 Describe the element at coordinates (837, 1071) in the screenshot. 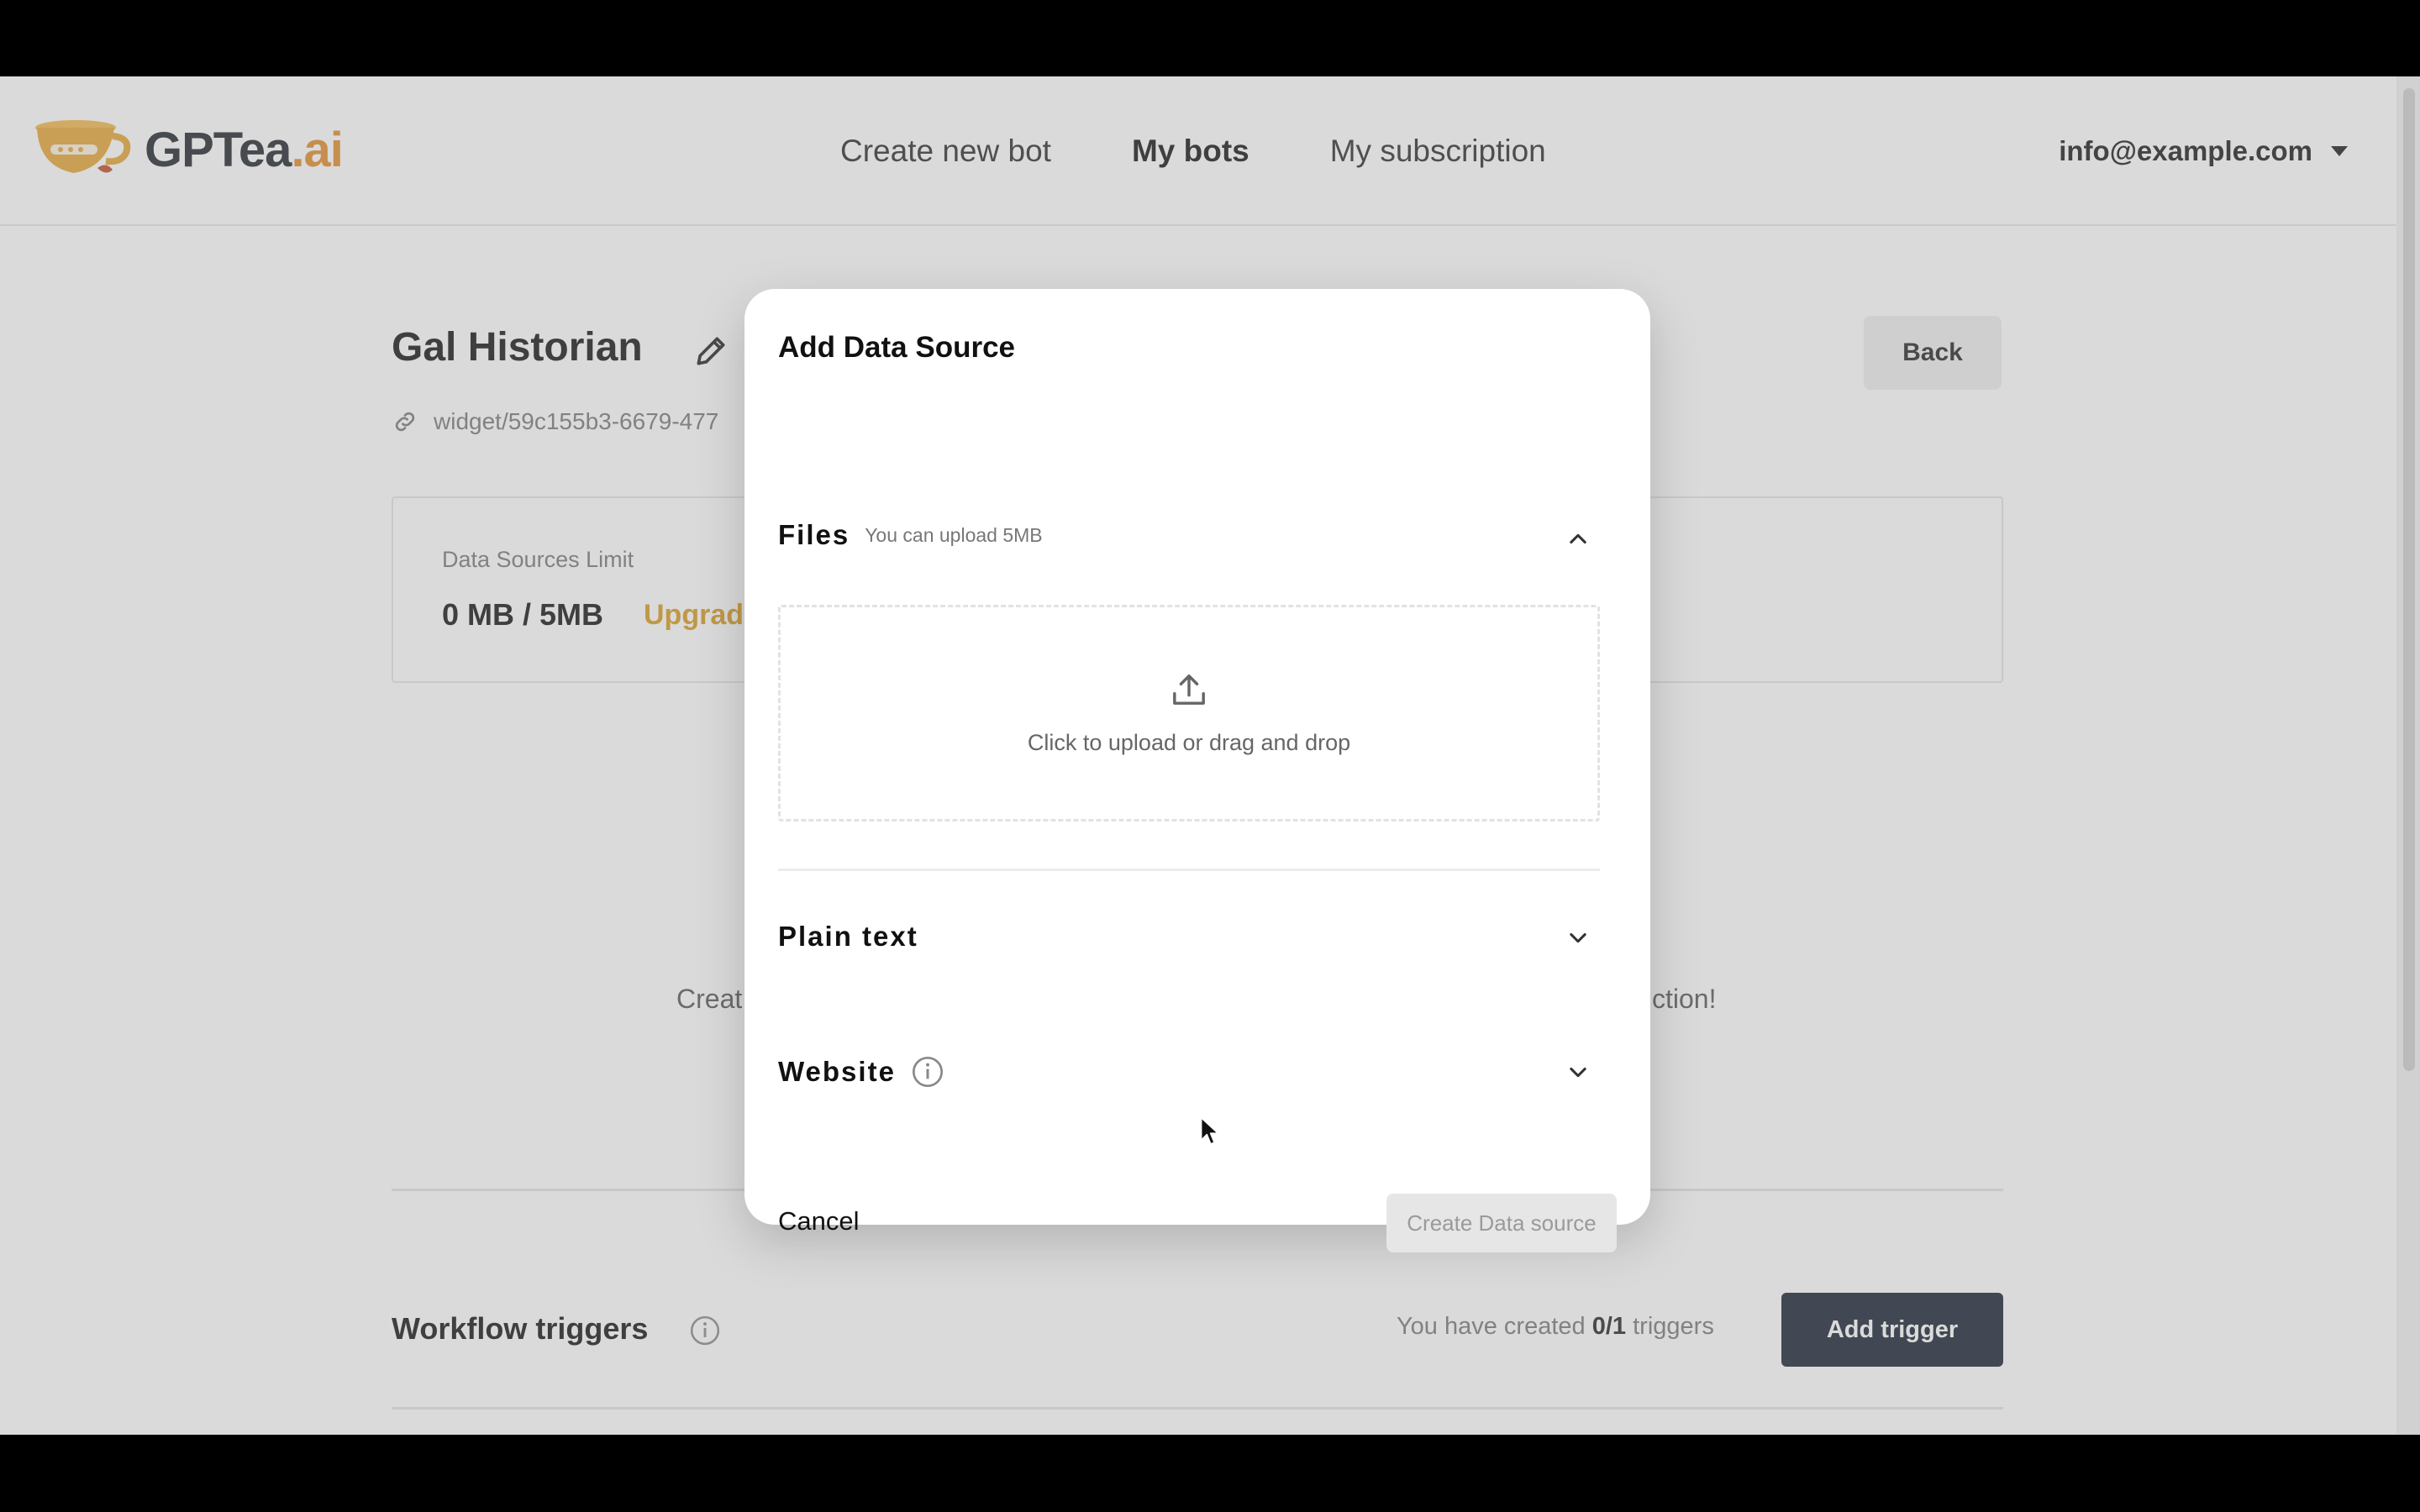

I see `website-title: Website` at that location.